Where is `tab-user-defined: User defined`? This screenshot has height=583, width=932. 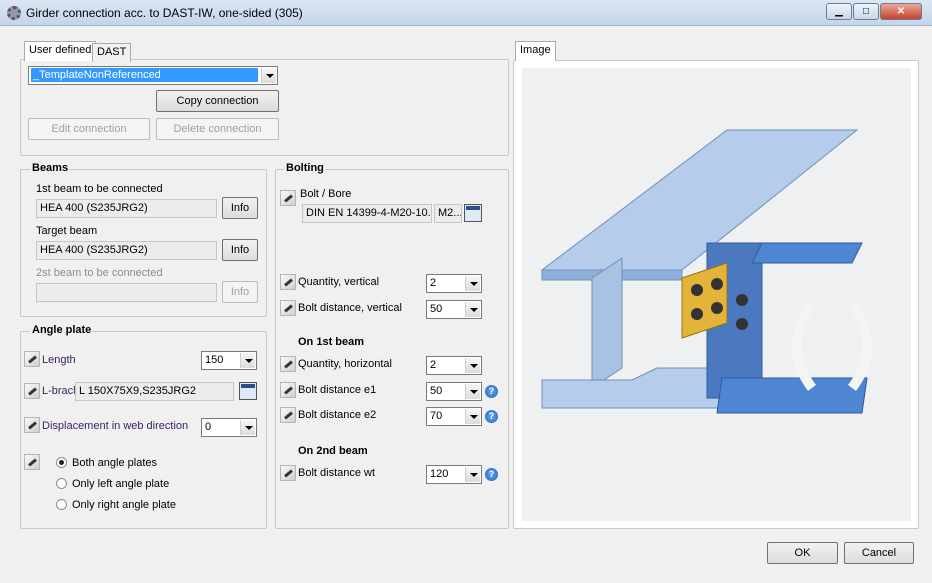
tab-user-defined: User defined is located at coordinates (60, 51).